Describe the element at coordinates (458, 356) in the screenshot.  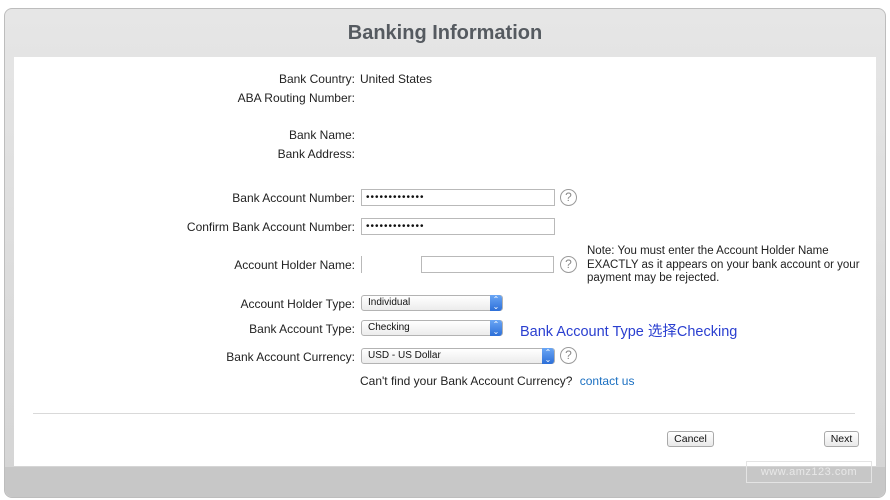
I see `currency-select: USD - US Dollar ⌃ ⌄` at that location.